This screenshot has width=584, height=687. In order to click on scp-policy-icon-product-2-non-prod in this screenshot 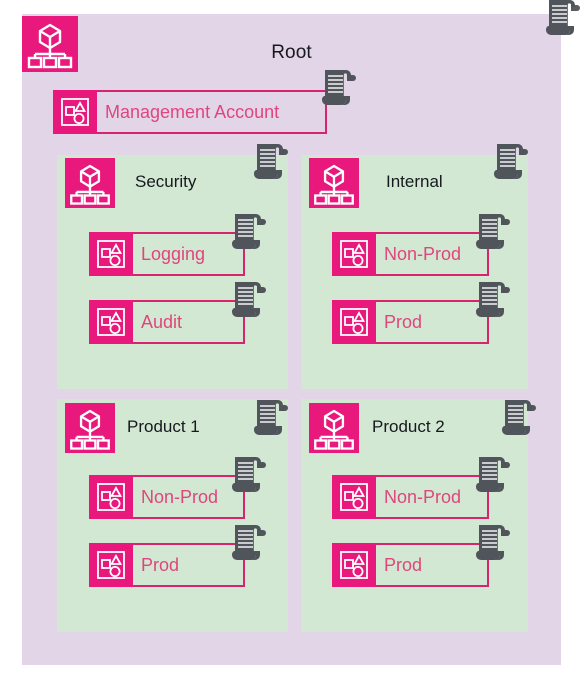, I will do `click(493, 475)`.